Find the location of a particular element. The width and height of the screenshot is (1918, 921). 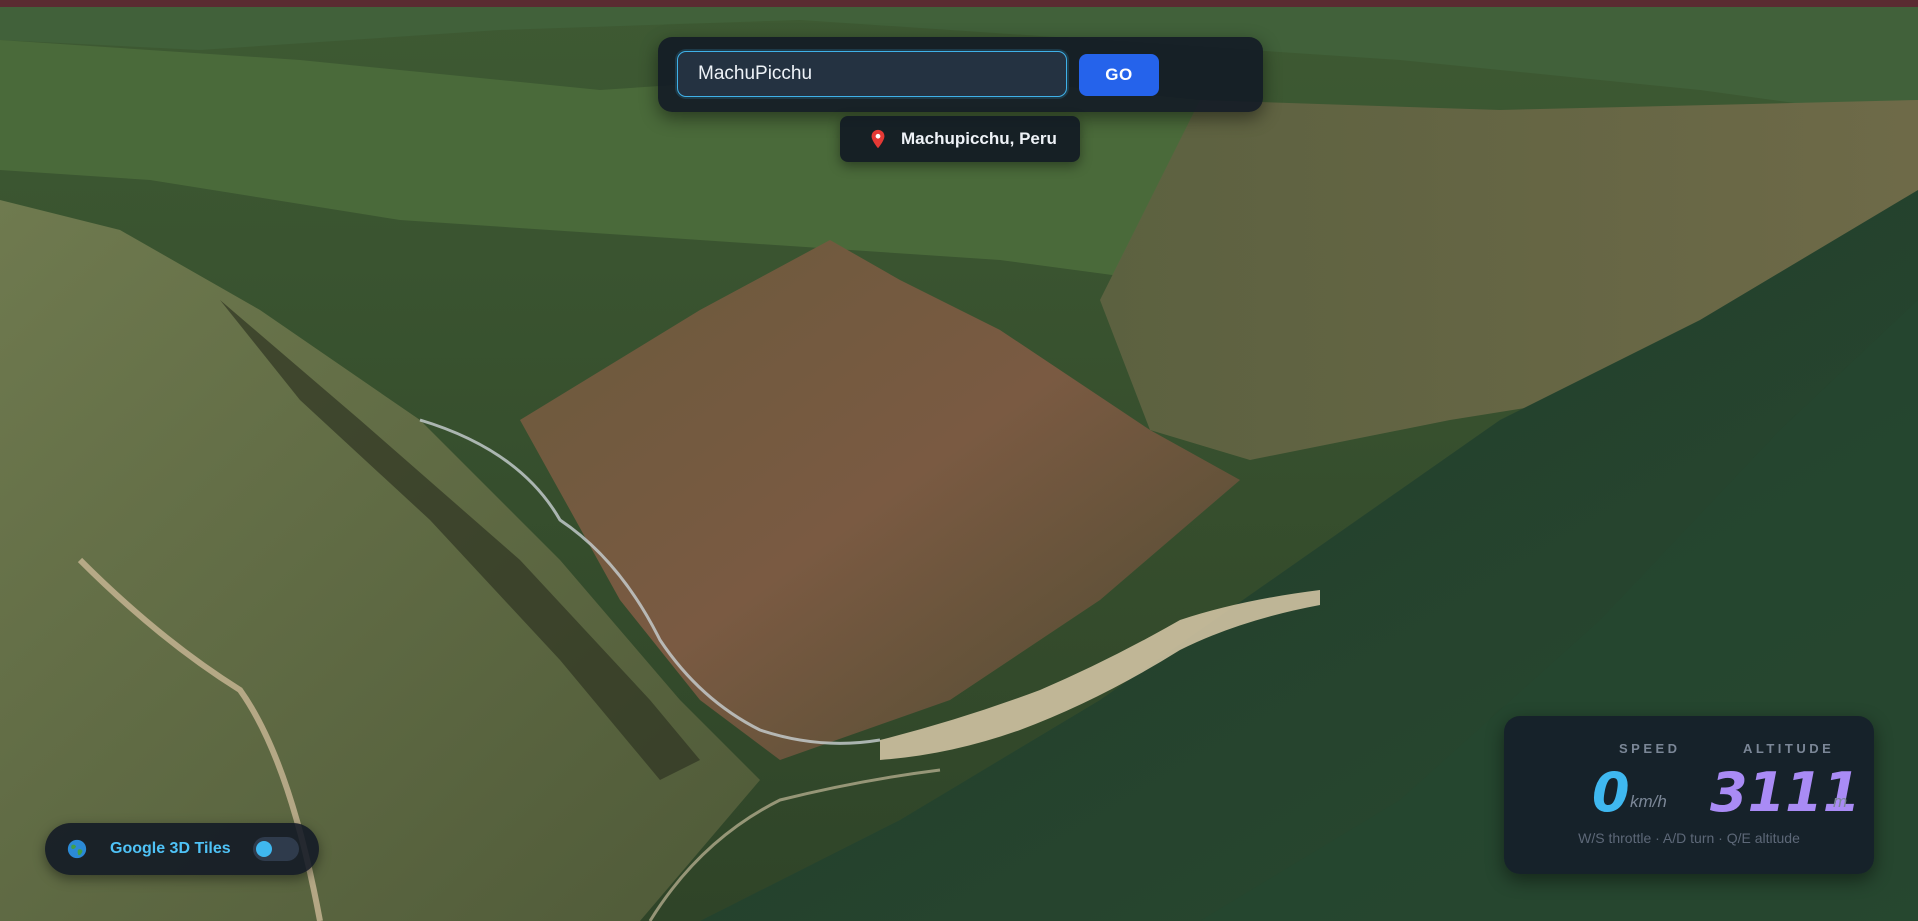

speed-value: 0 is located at coordinates (1611, 792).